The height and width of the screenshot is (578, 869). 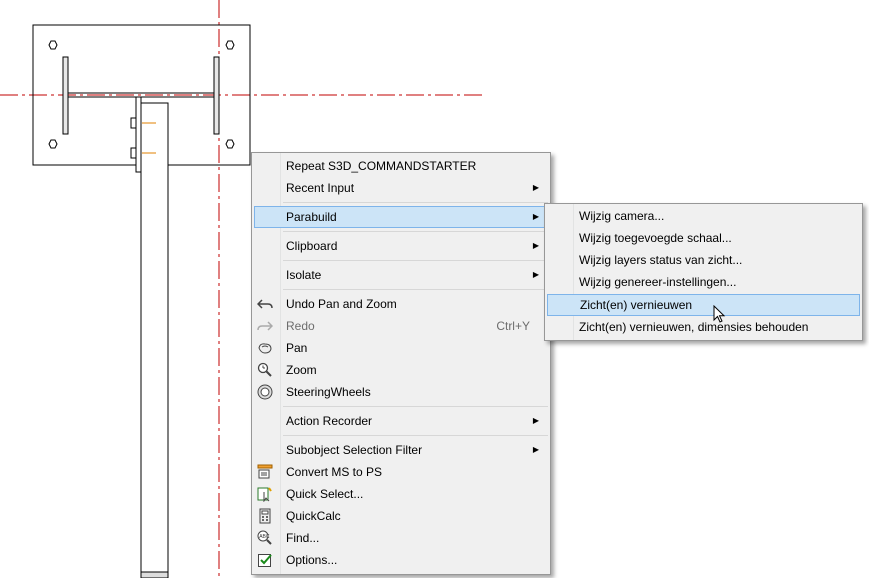 I want to click on mouse-pointer-icon, so click(x=719, y=314).